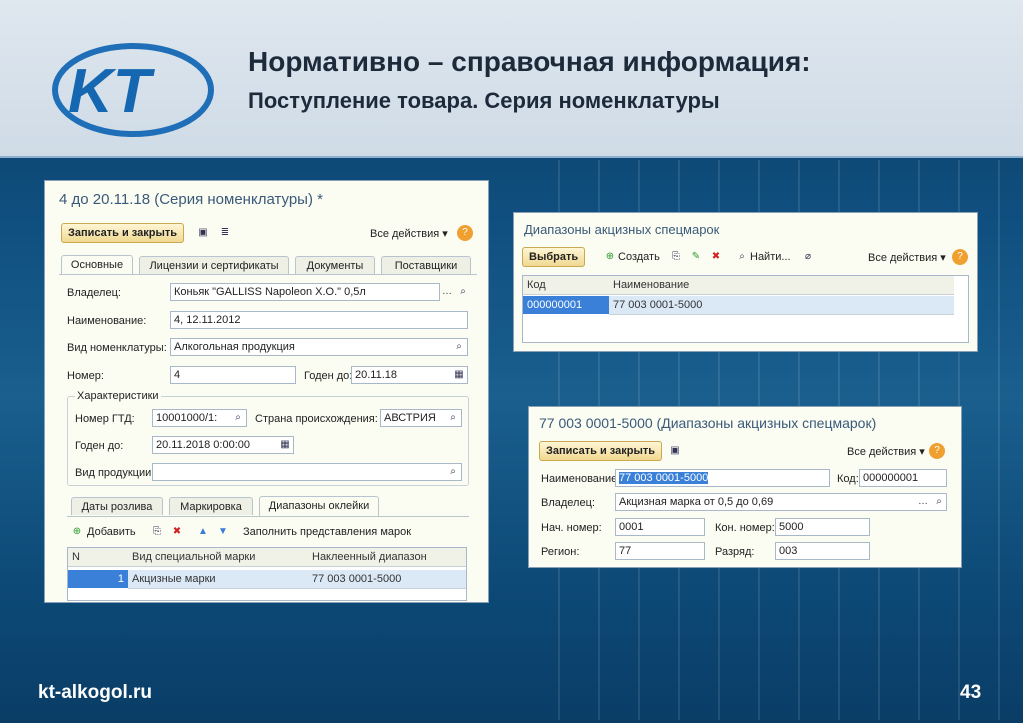 The width and height of the screenshot is (1023, 723). What do you see at coordinates (223, 445) in the screenshot?
I see `valid2-field: 20.11.2018 0:00:00` at bounding box center [223, 445].